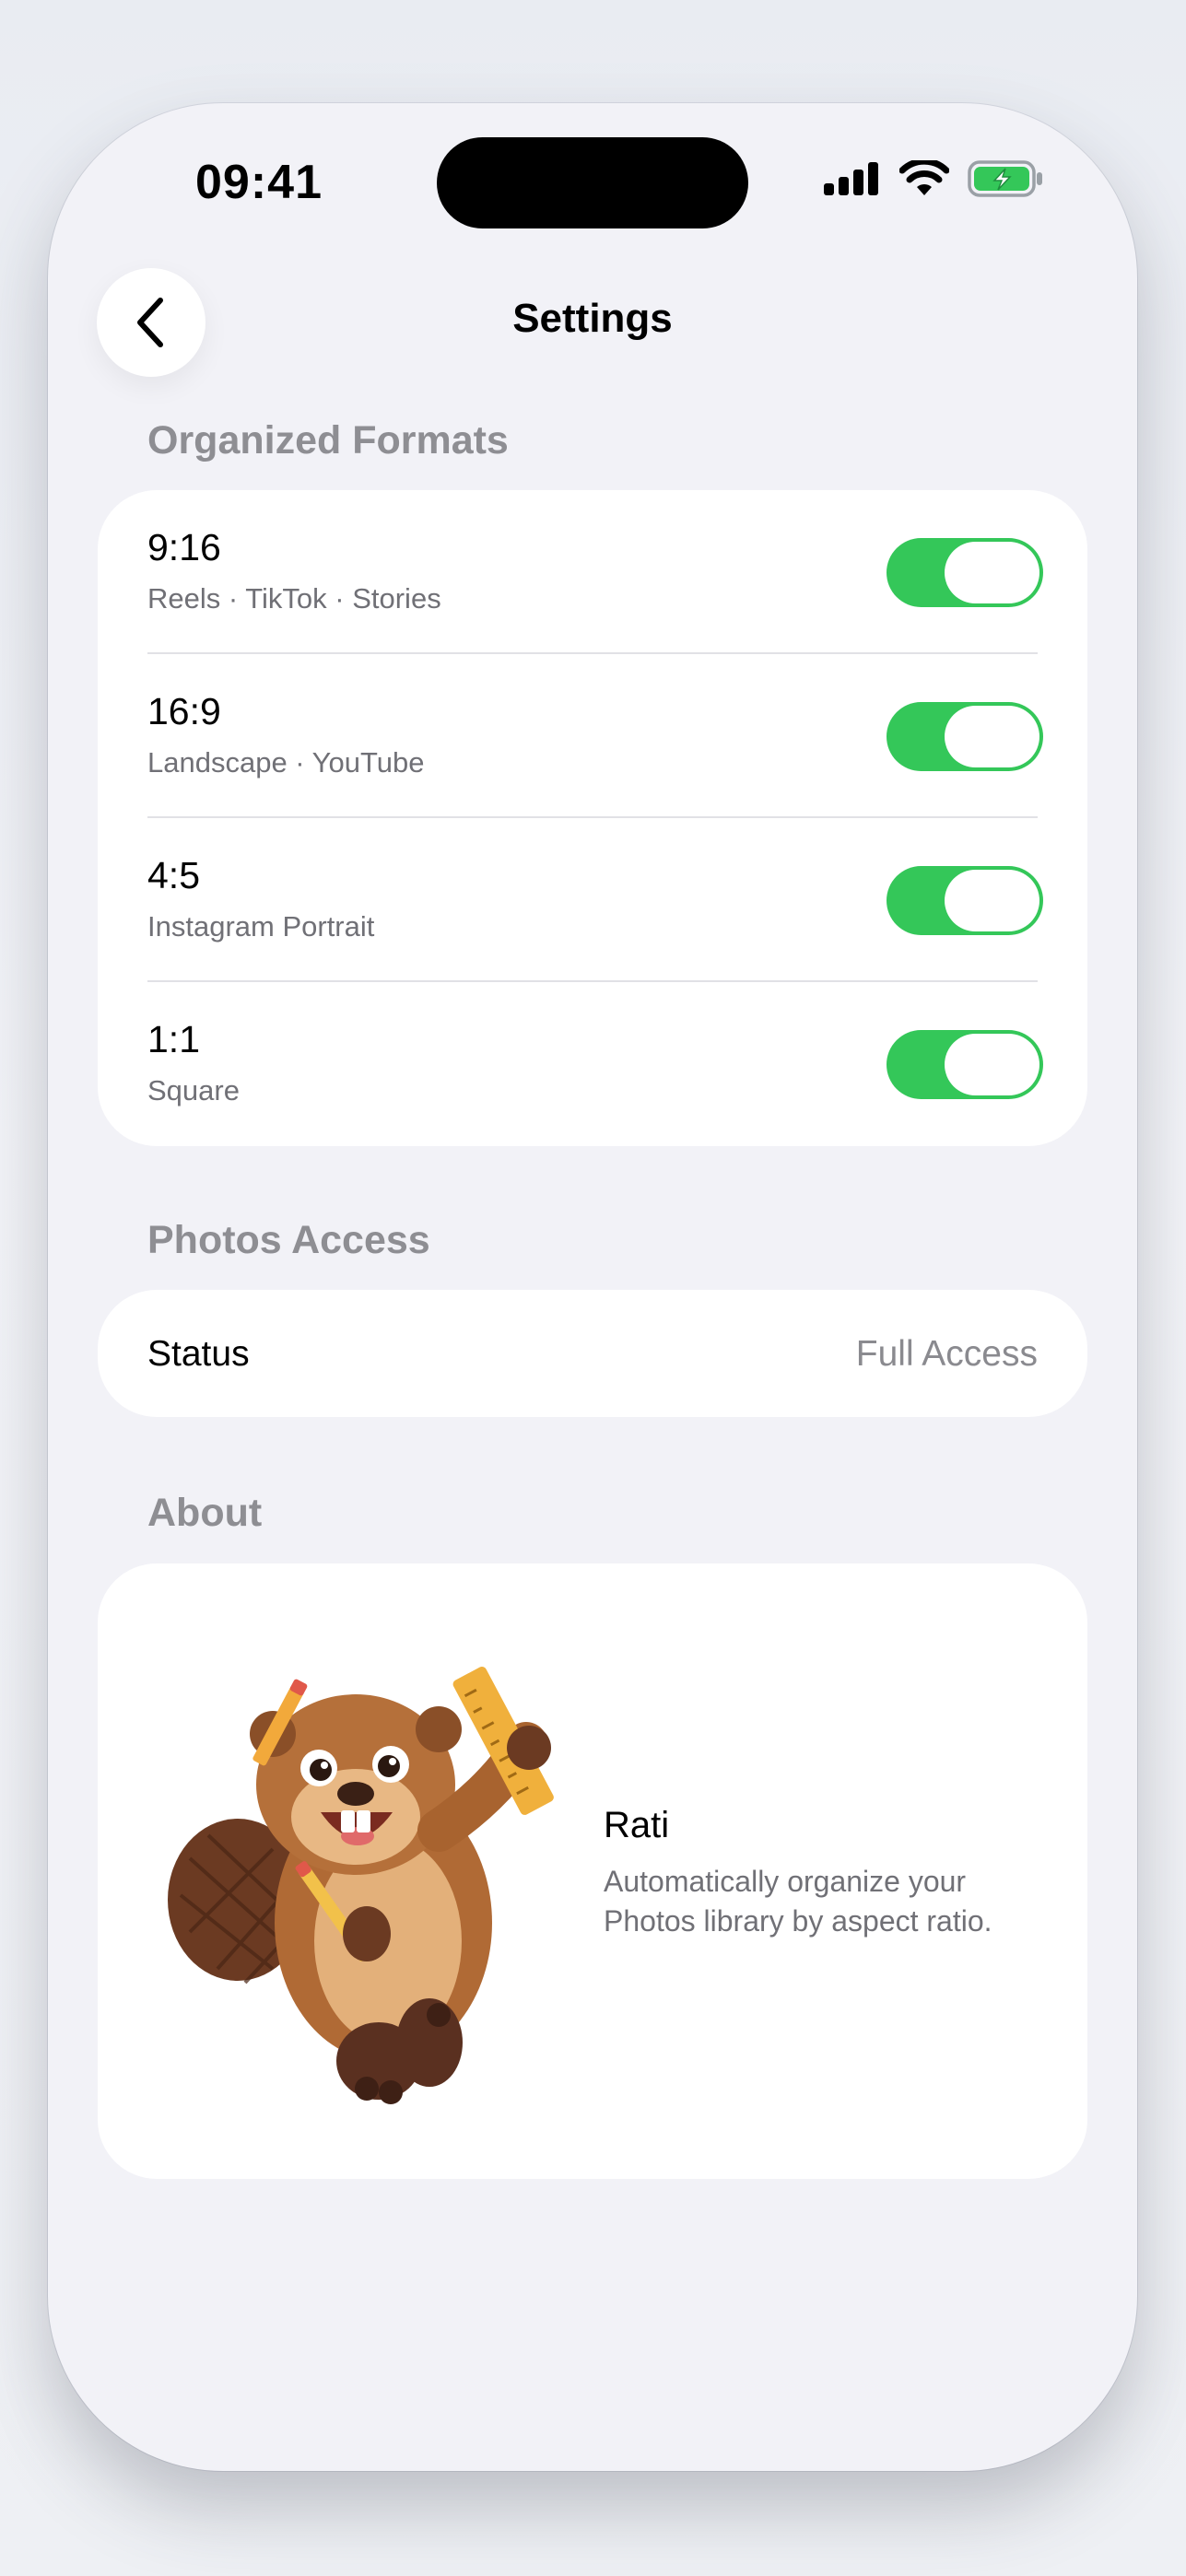  I want to click on status-bar: 09:41, so click(592, 181).